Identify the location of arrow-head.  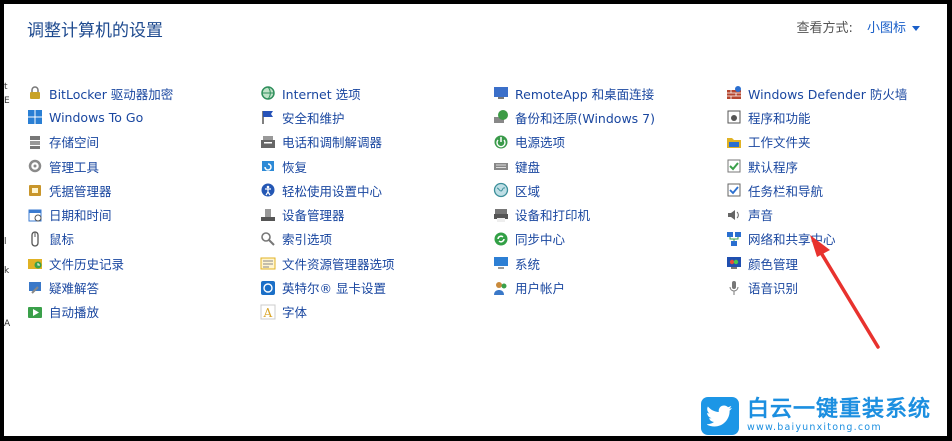
(820, 246).